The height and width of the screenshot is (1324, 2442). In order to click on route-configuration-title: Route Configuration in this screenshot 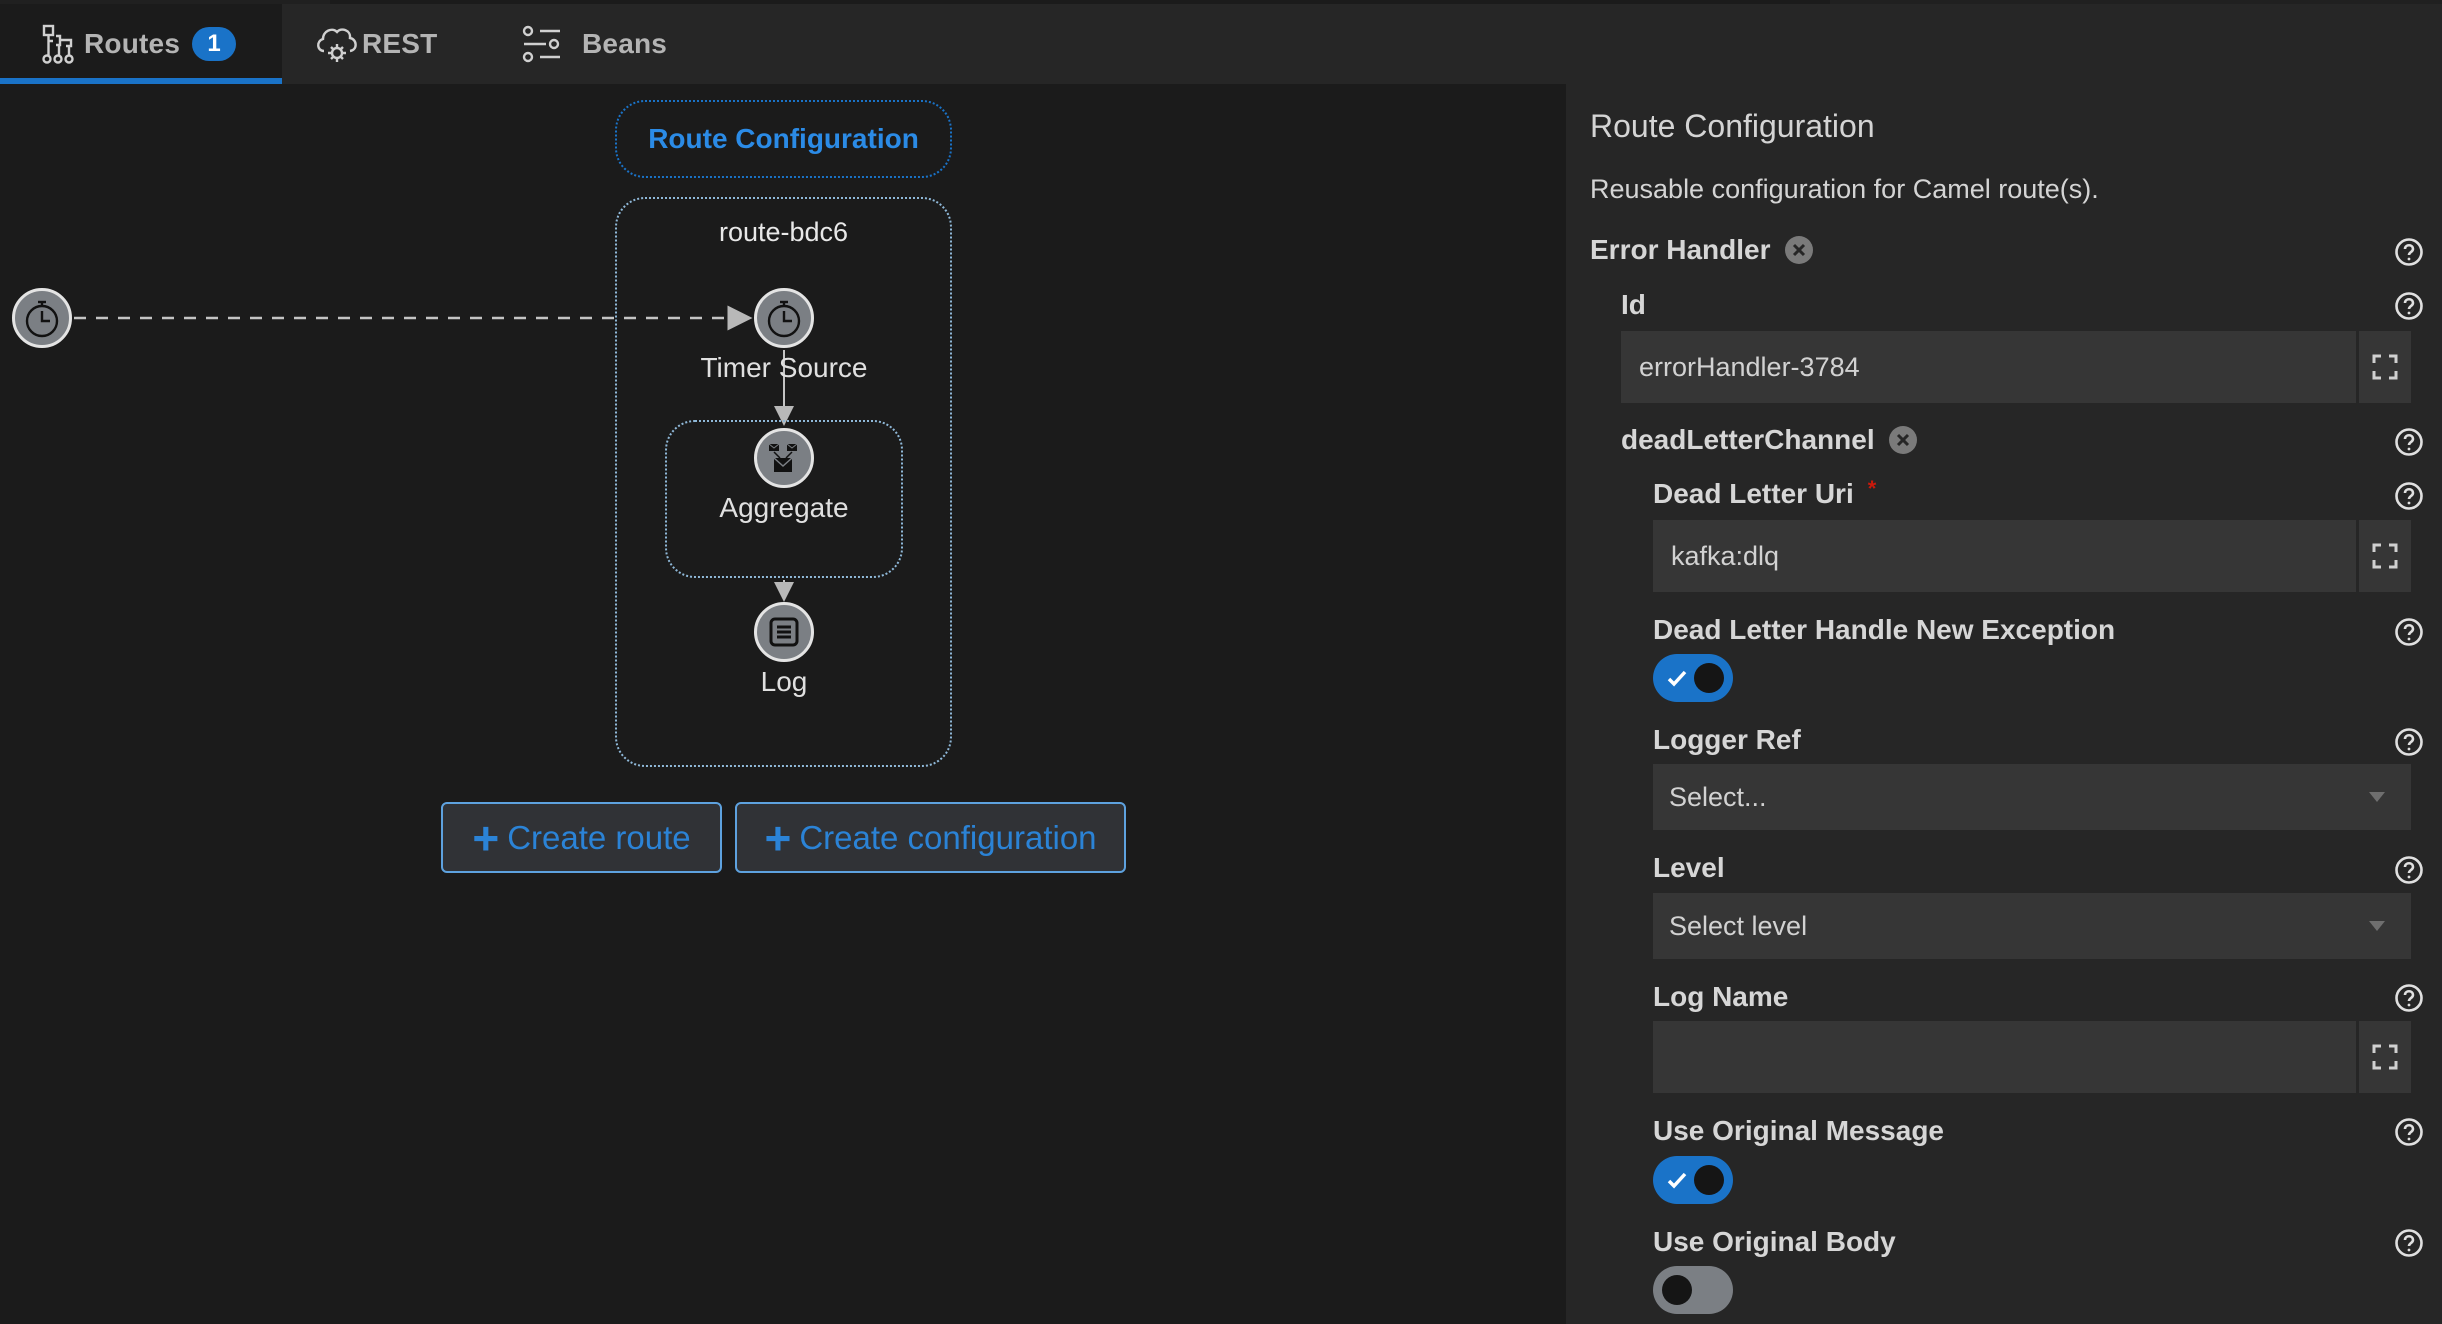, I will do `click(783, 138)`.